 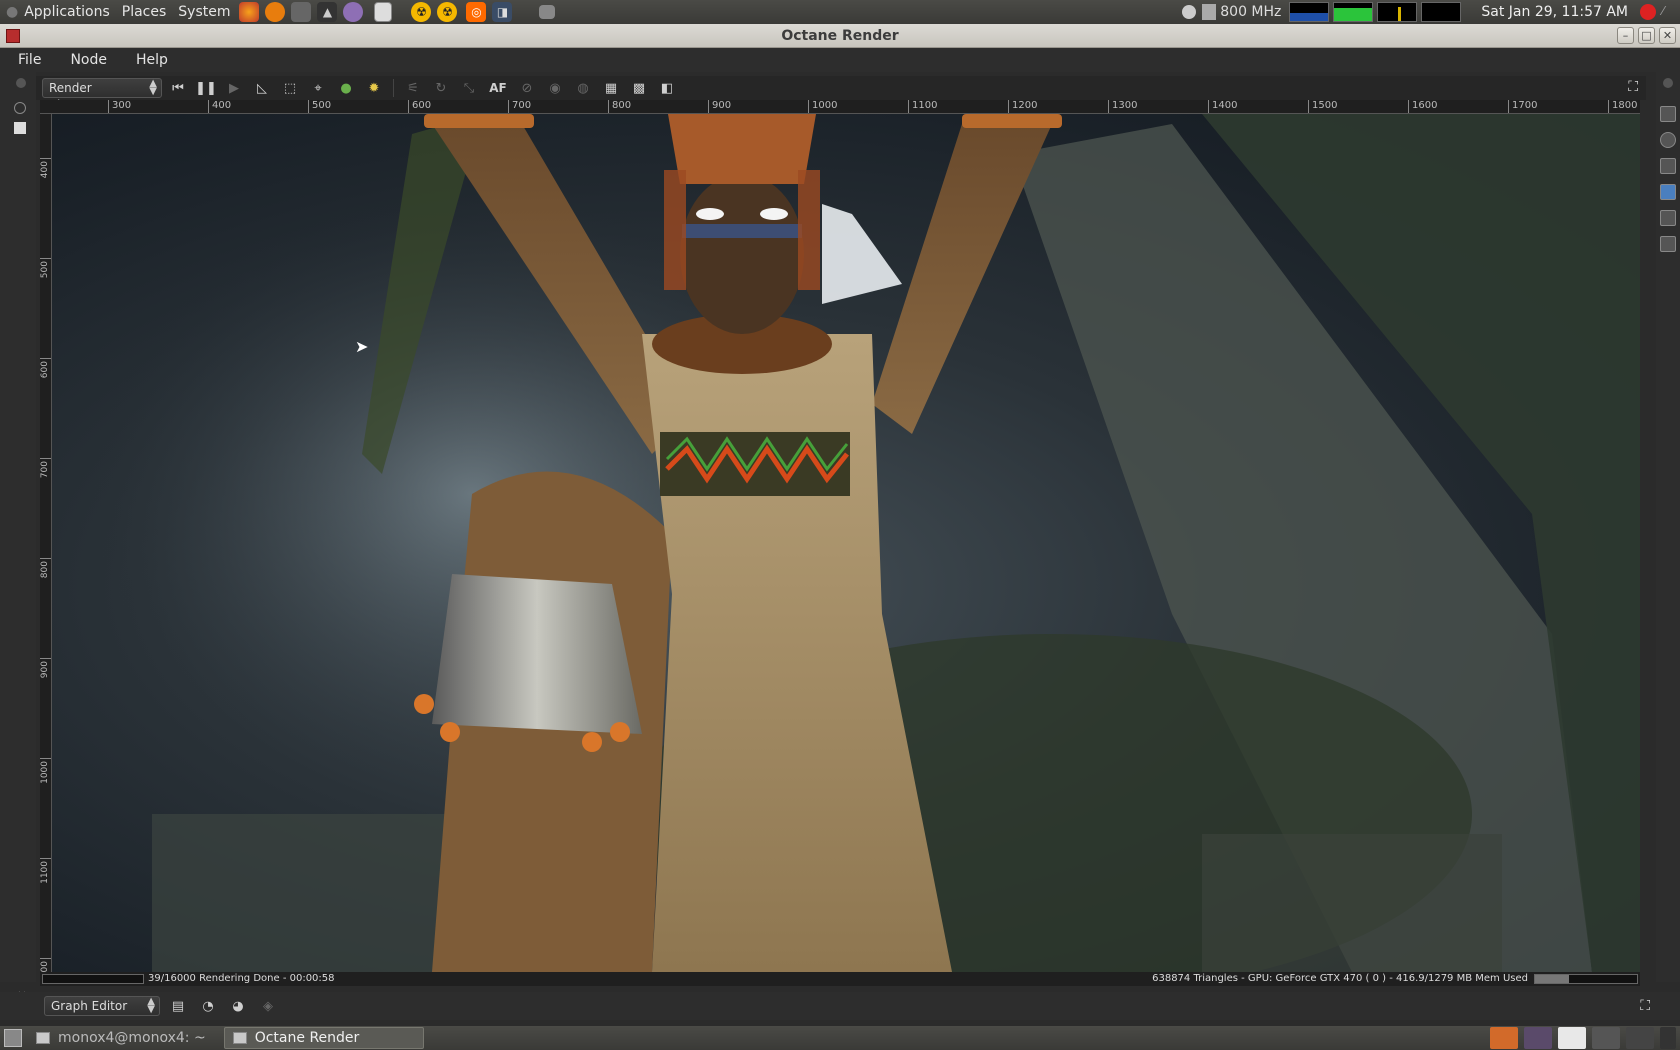 I want to click on app-menubar: File Node Help, so click(x=840, y=60).